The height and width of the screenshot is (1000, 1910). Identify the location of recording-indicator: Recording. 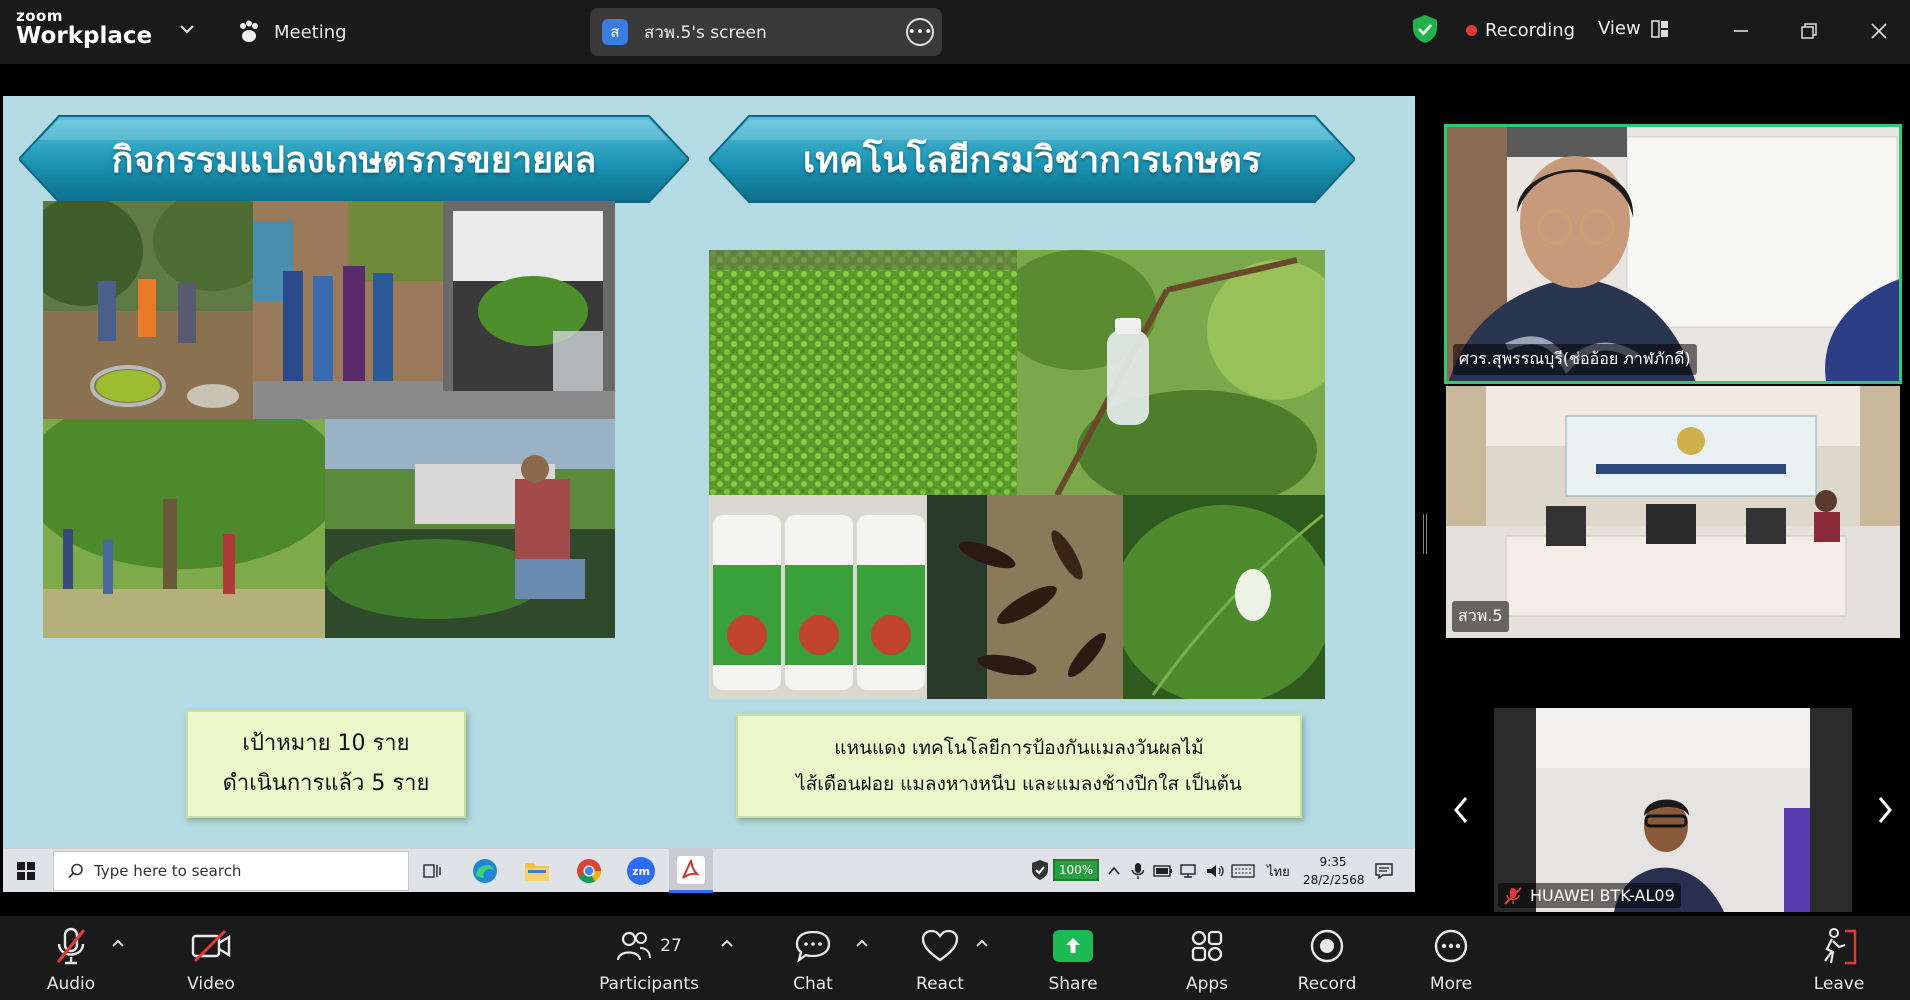
(1520, 30).